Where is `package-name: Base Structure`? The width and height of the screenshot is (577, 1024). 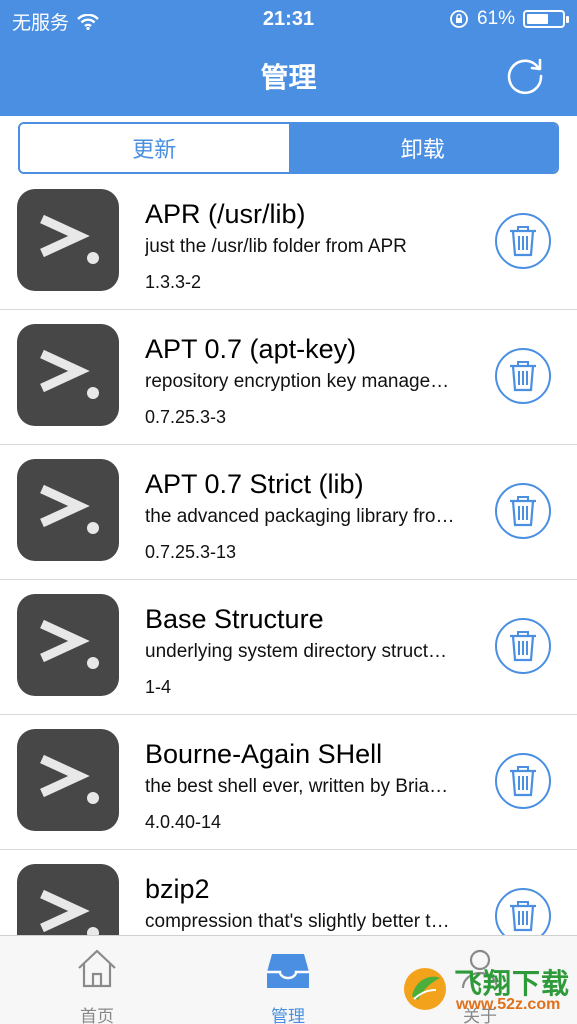
package-name: Base Structure is located at coordinates (234, 619).